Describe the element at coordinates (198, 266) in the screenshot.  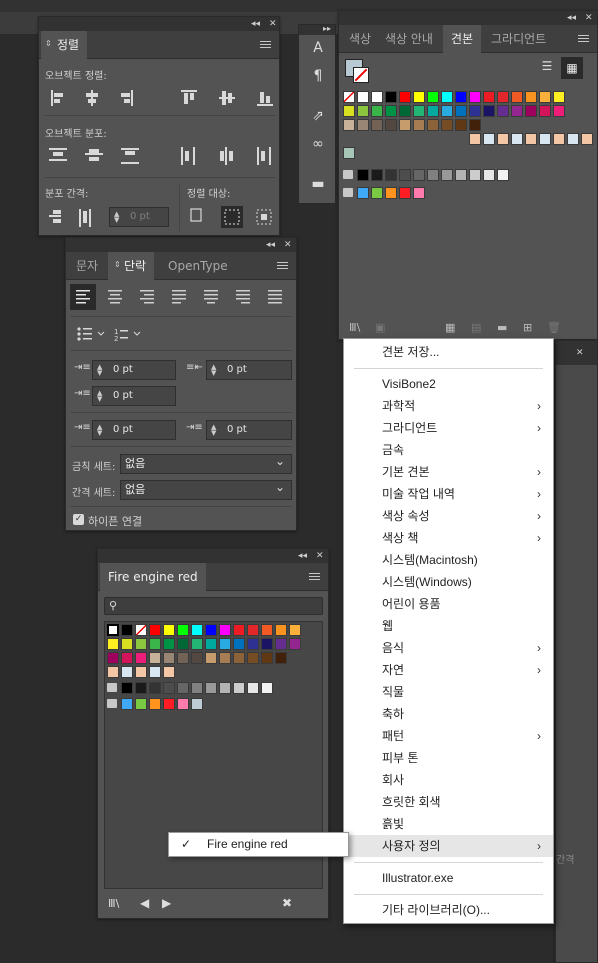
I see `tab-opentype: OpenType` at that location.